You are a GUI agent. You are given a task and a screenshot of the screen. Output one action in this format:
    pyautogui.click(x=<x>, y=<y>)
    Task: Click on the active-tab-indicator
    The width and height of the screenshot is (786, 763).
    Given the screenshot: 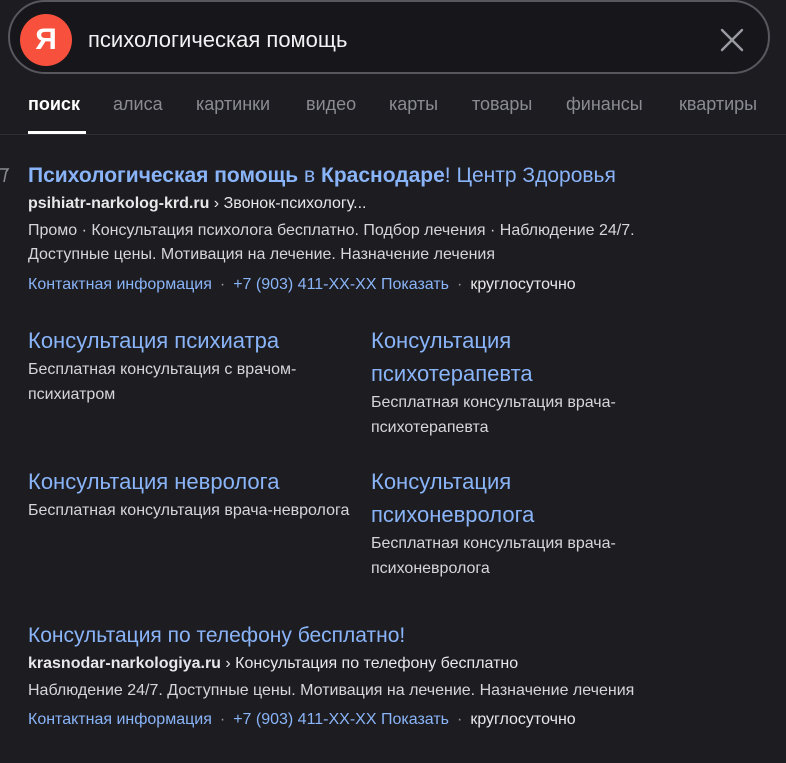 What is the action you would take?
    pyautogui.click(x=57, y=132)
    